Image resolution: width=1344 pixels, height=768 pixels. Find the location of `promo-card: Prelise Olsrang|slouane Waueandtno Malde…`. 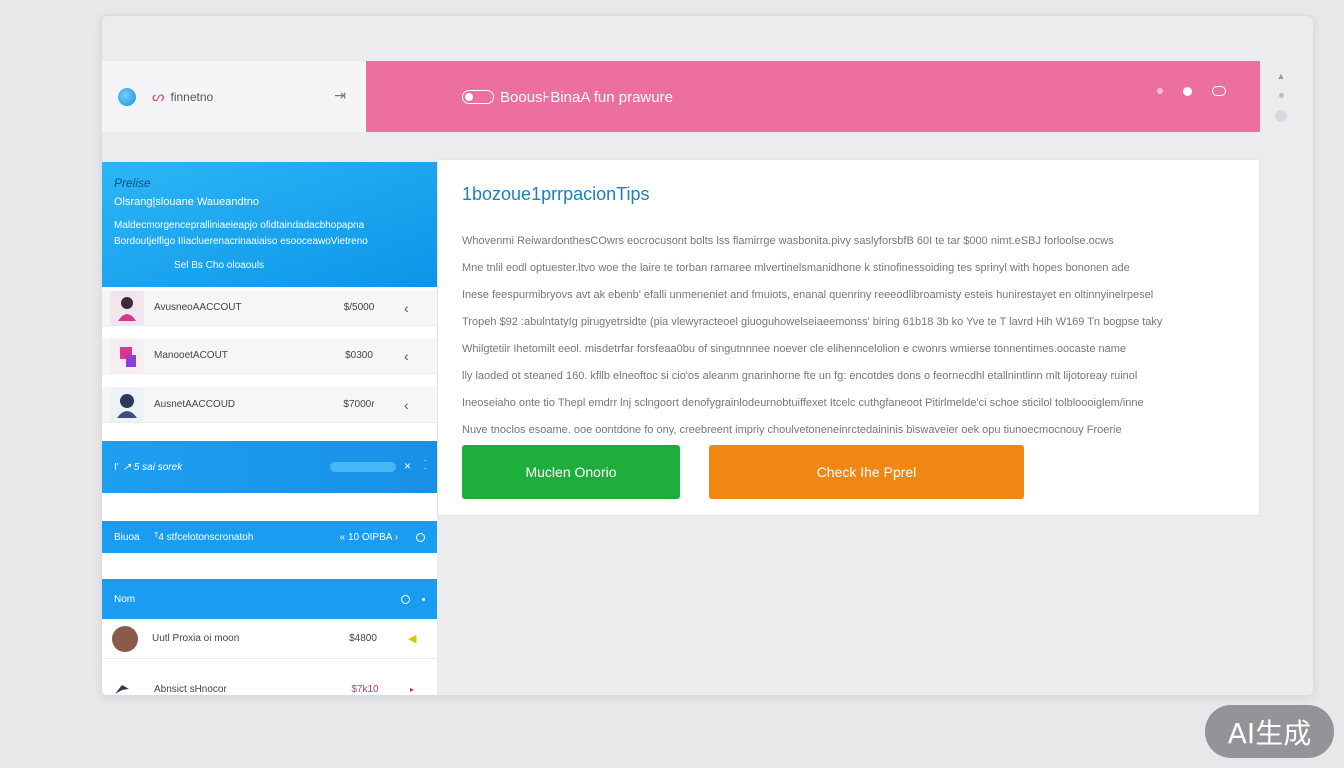

promo-card: Prelise Olsrang|slouane Waueandtno Malde… is located at coordinates (269, 224).